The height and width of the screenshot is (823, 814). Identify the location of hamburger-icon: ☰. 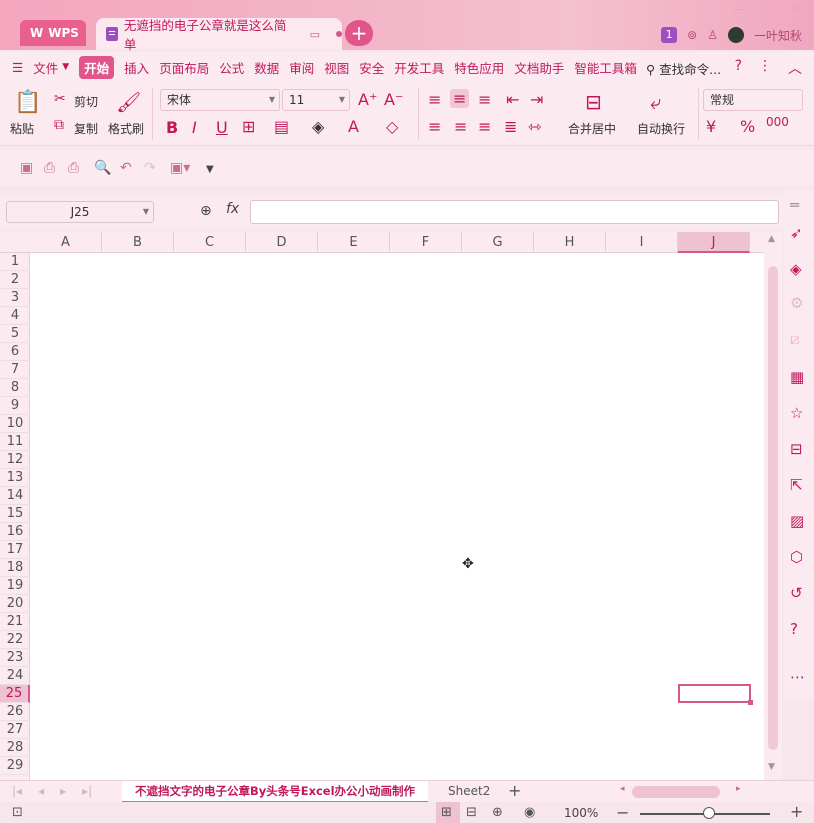
(17, 67).